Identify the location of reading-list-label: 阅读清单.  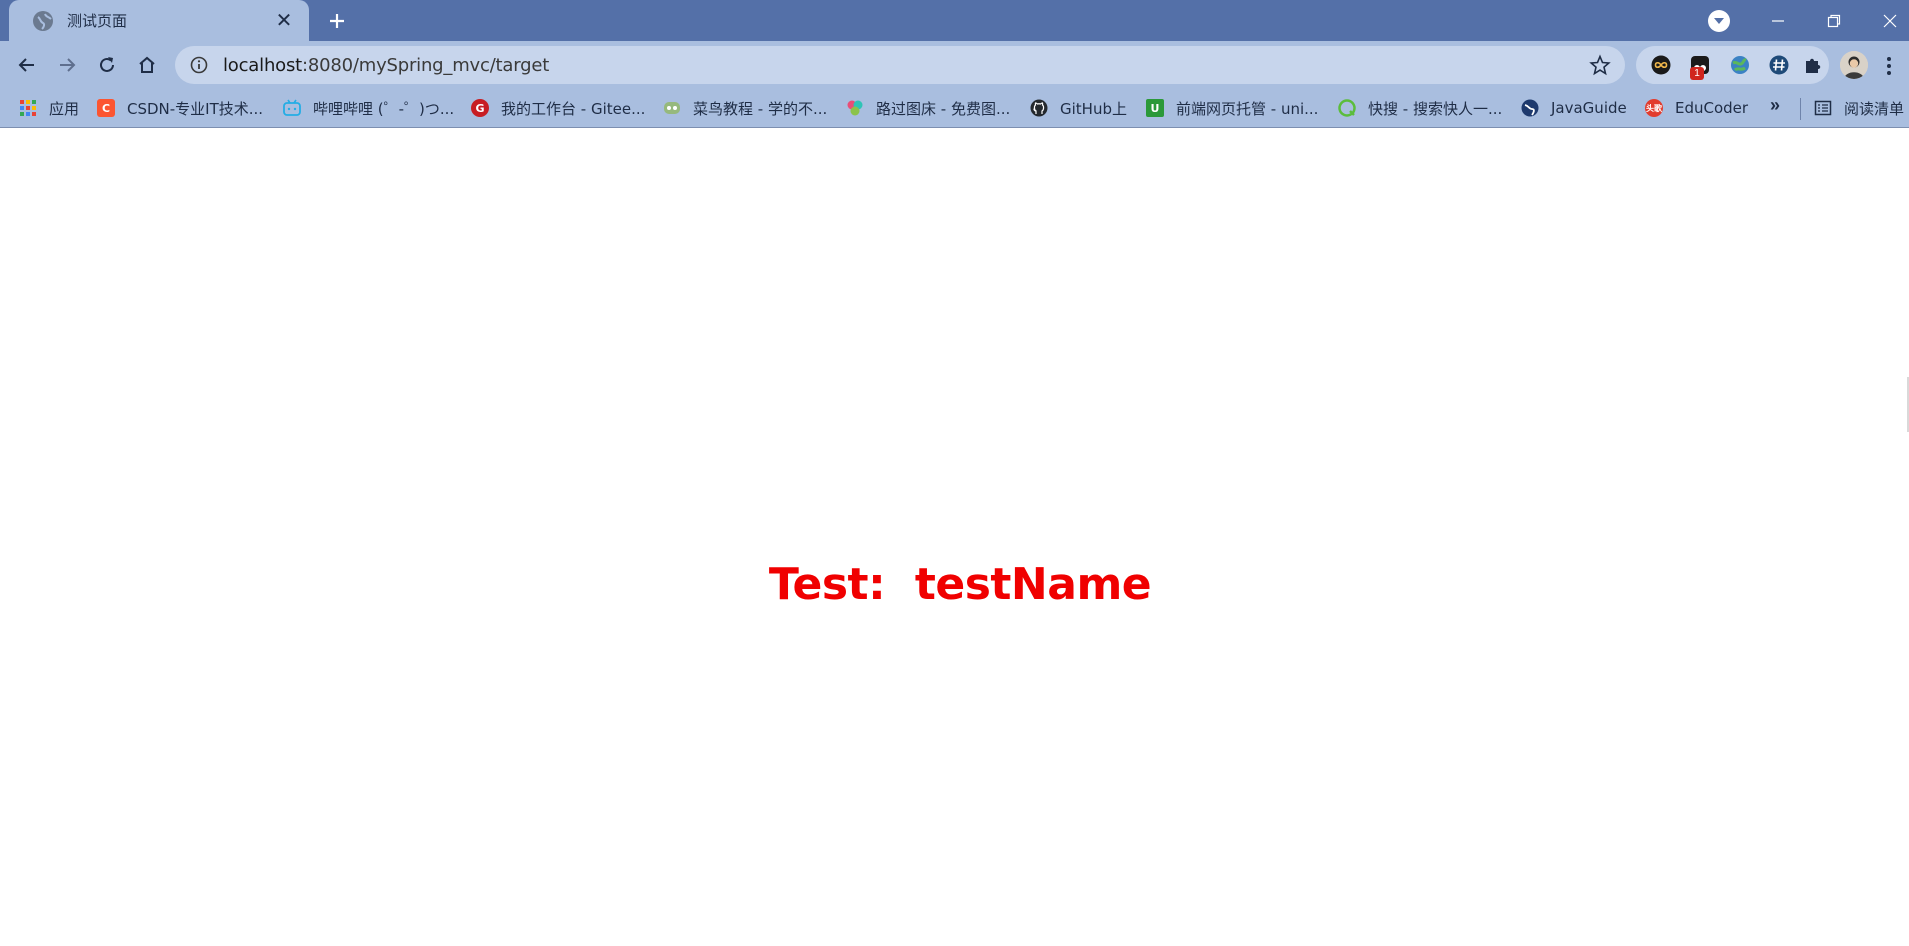
(1874, 108).